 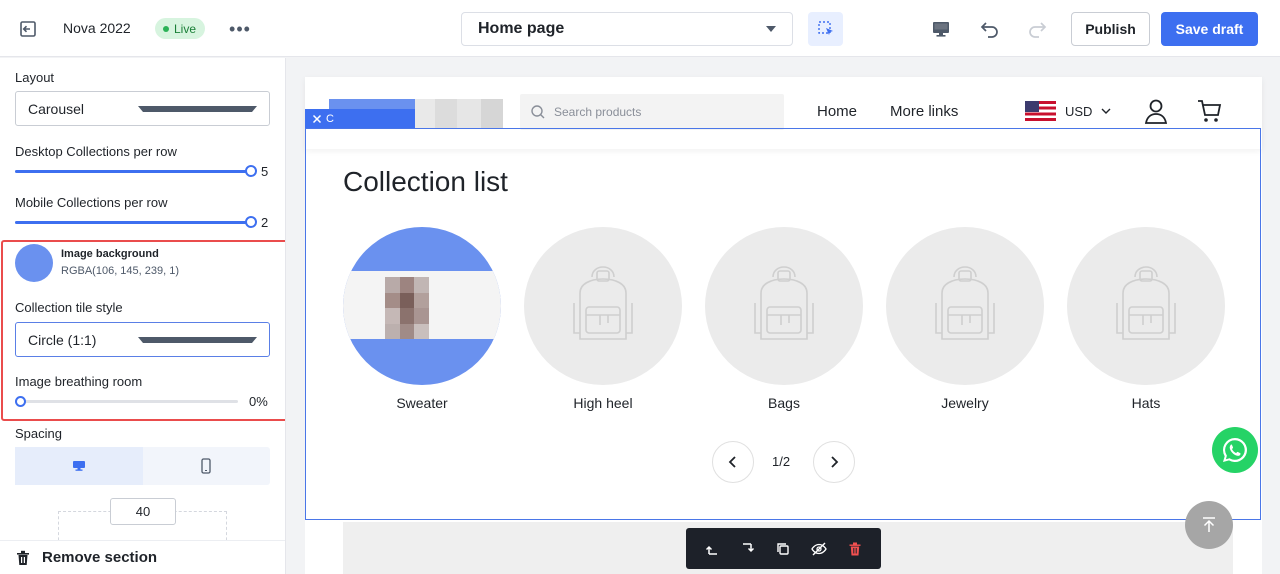 I want to click on whatsapp-icon, so click(x=1234, y=449).